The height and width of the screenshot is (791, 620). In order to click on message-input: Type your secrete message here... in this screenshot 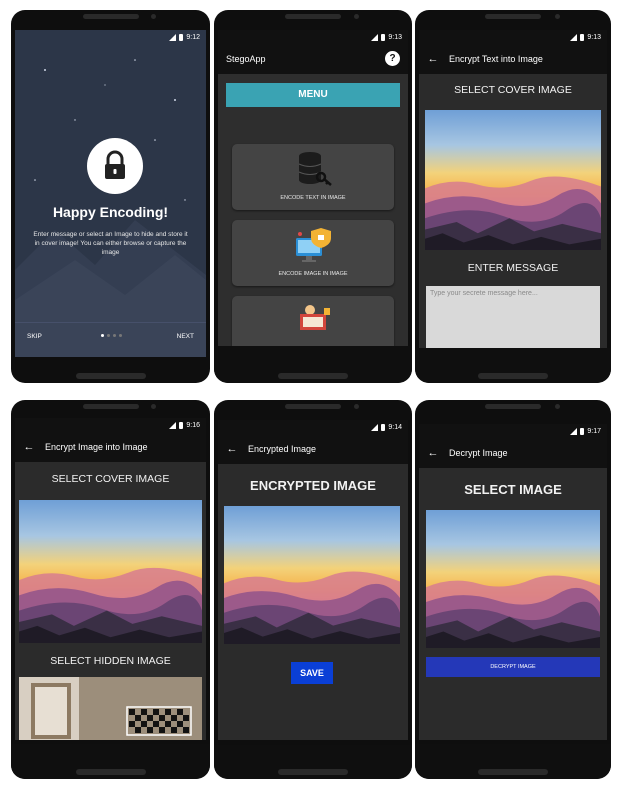, I will do `click(513, 317)`.